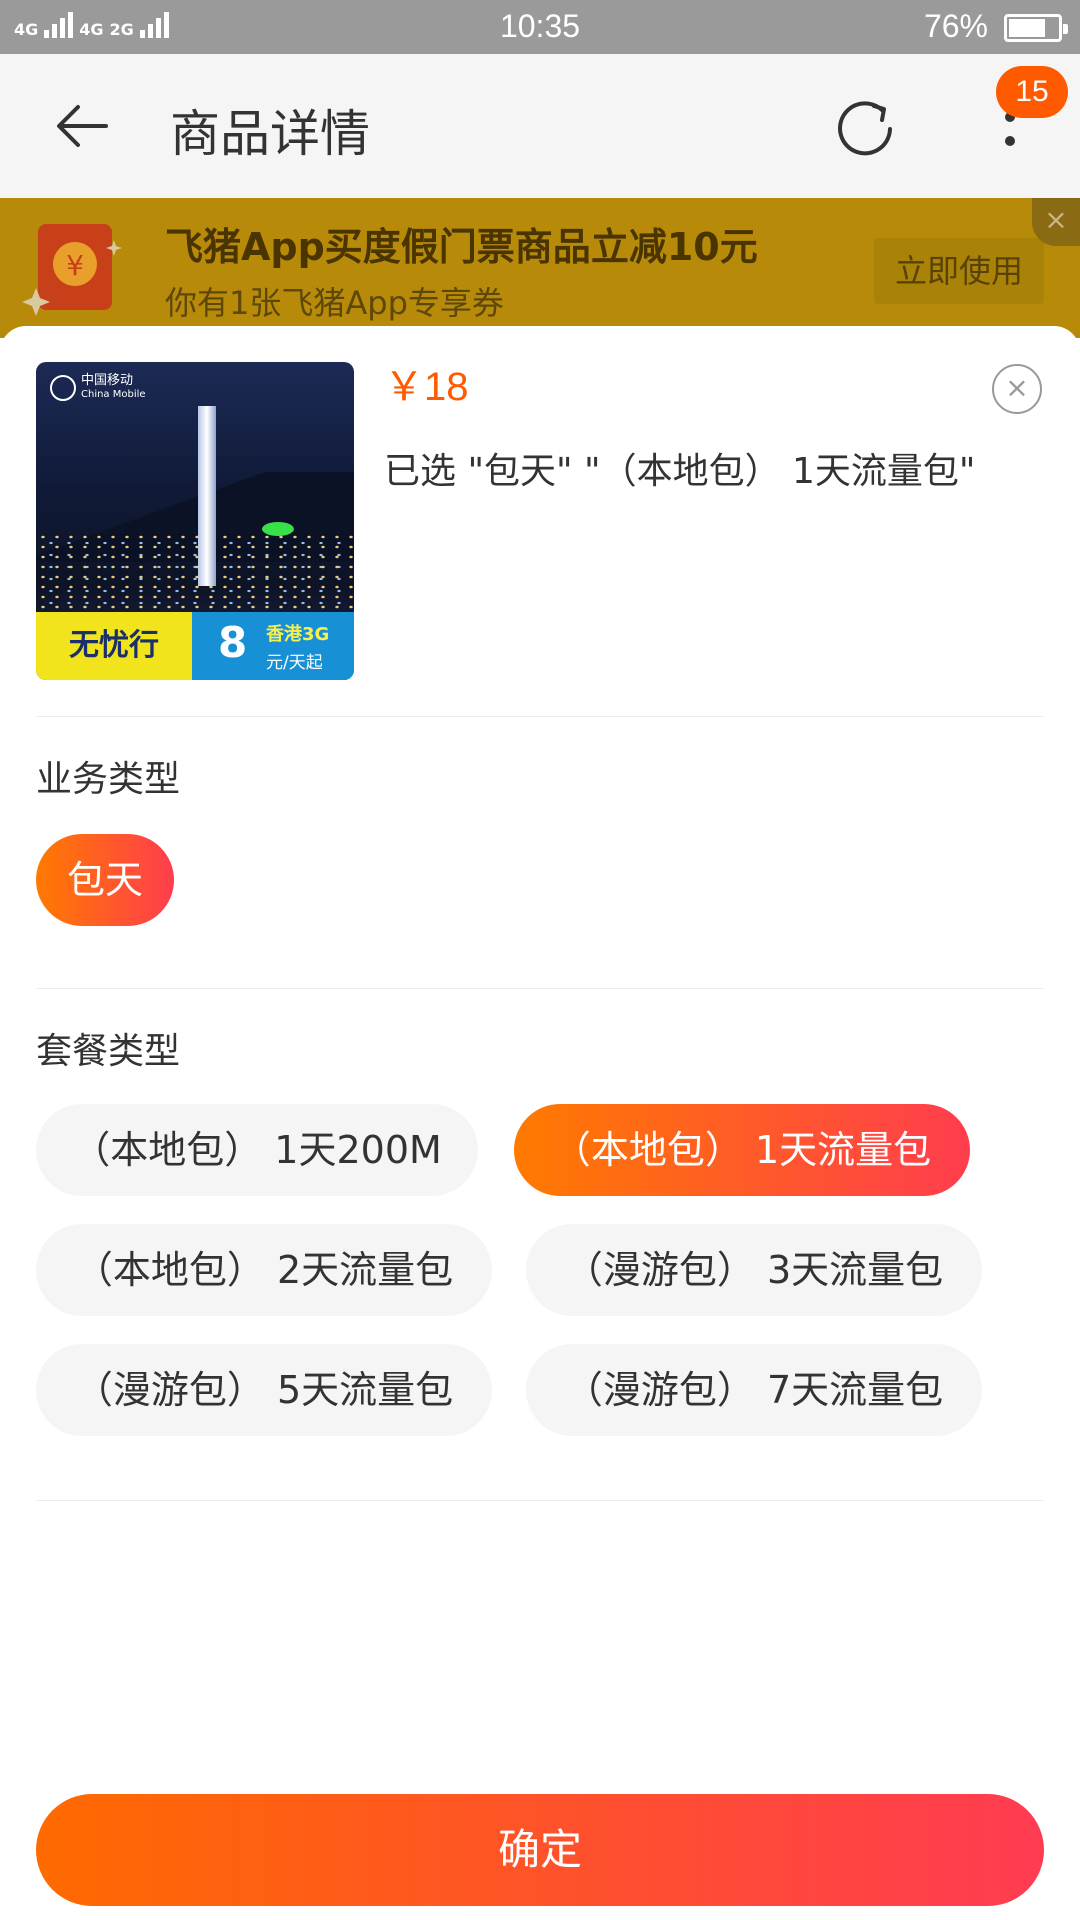 The width and height of the screenshot is (1080, 1920). I want to click on image-price-strip: 无忧行 8 香港3G 元/天起, so click(195, 646).